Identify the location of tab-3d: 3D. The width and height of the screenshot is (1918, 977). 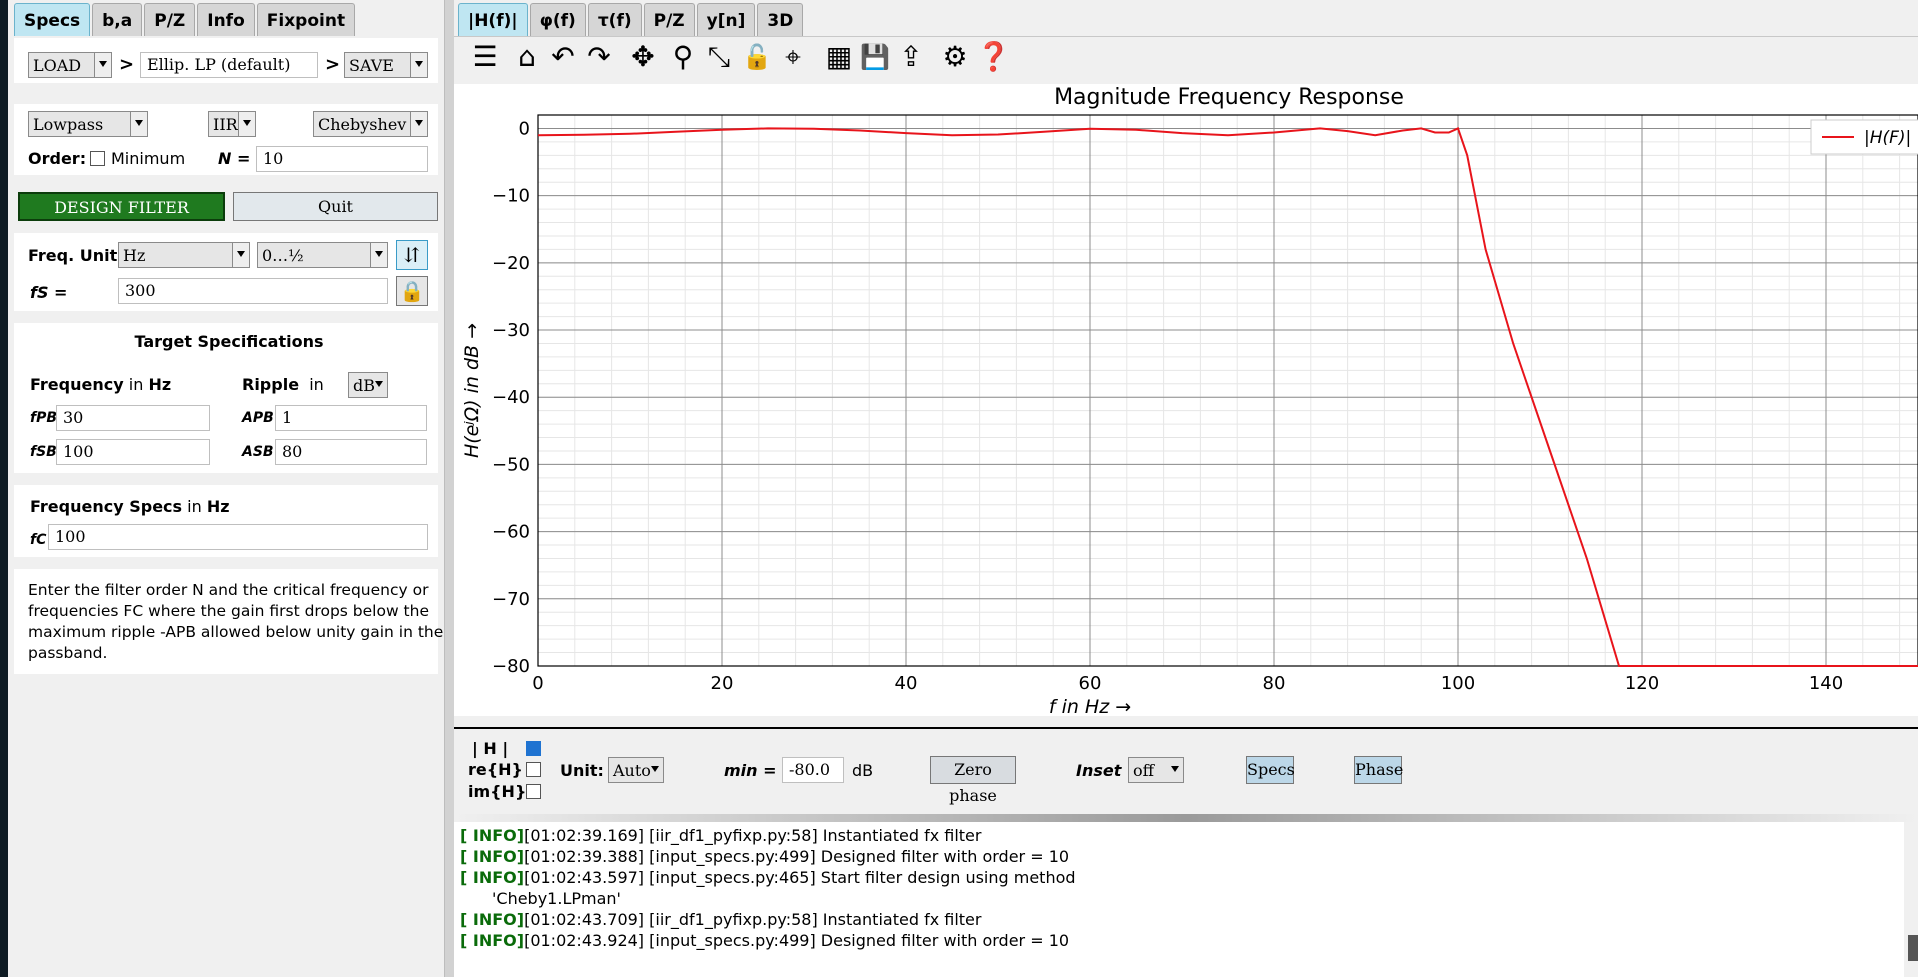
(780, 19).